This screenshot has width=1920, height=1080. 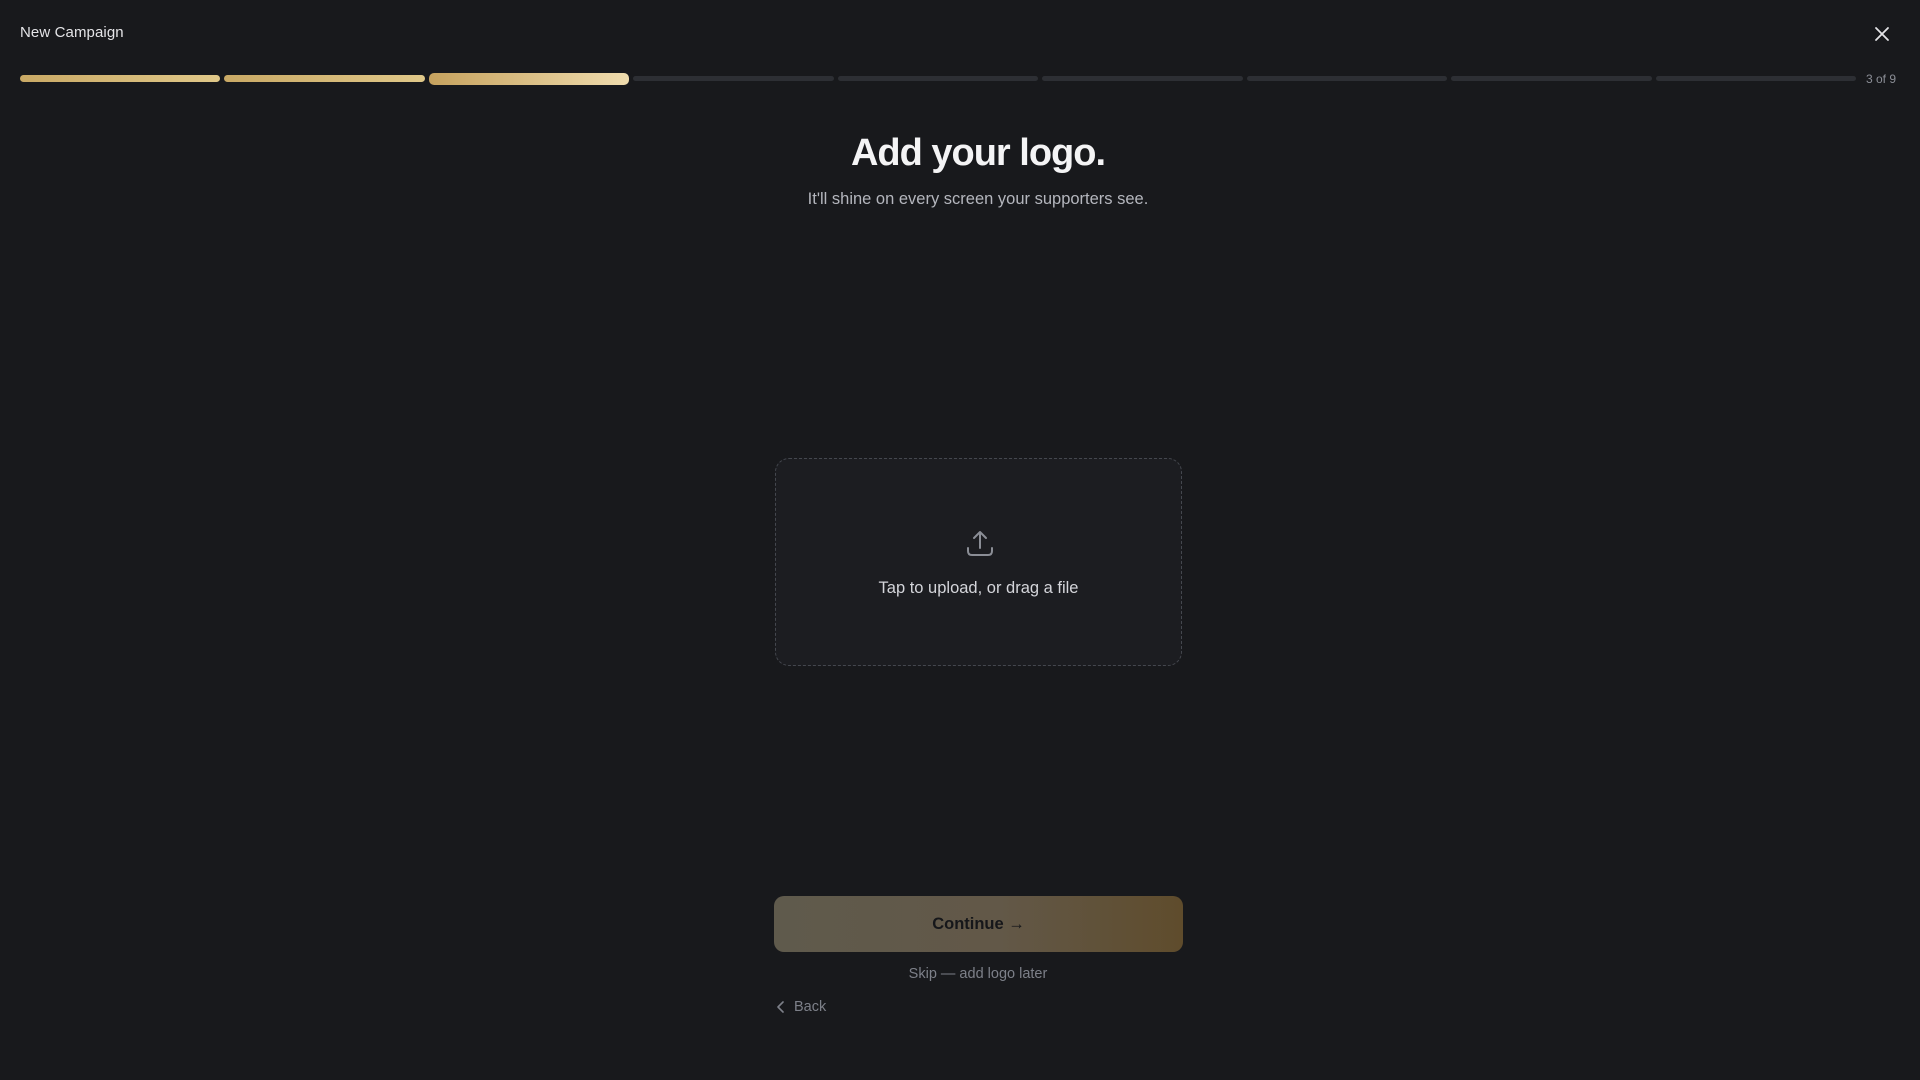 I want to click on upload-icon, so click(x=980, y=543).